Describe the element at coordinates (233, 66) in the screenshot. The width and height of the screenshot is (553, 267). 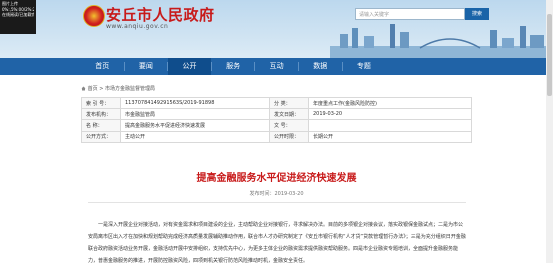
I see `nav-item-service: 服务` at that location.